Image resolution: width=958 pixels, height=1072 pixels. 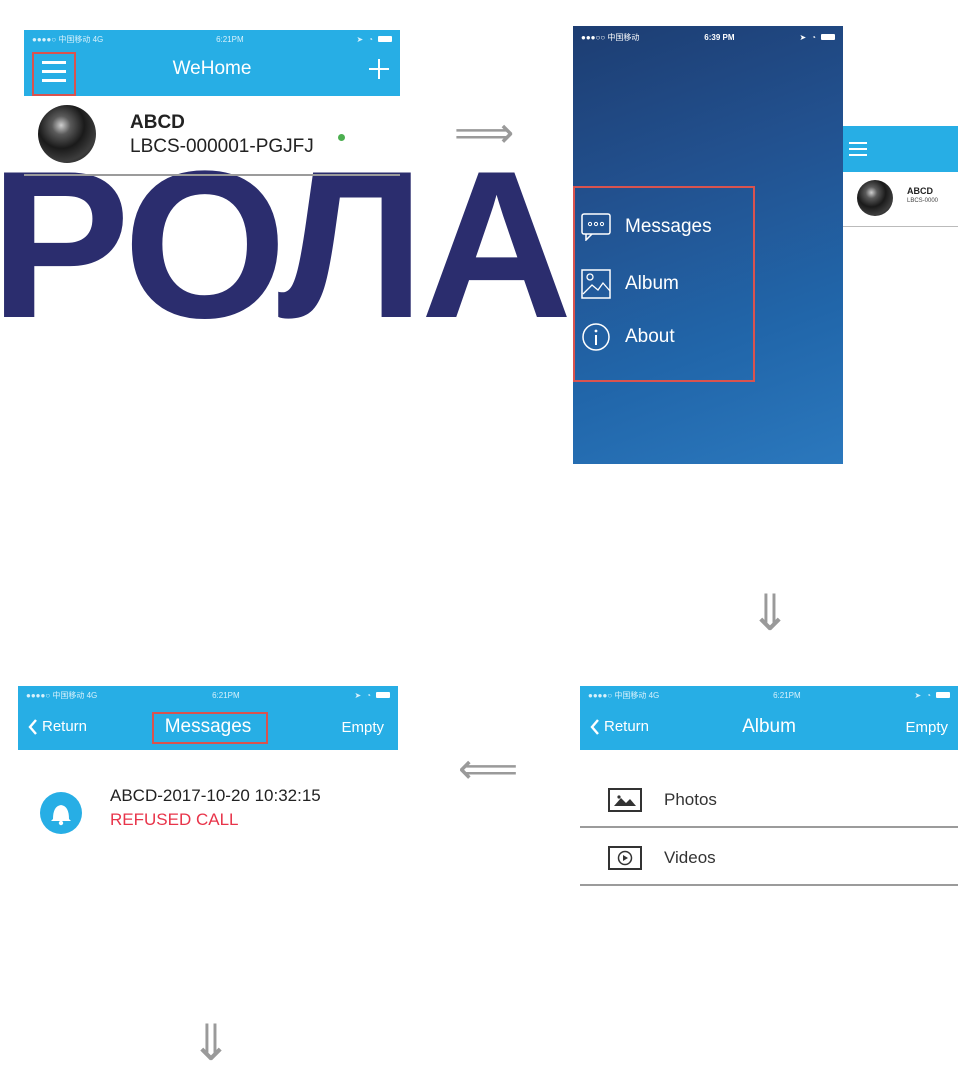 What do you see at coordinates (625, 858) in the screenshot?
I see `video-icon` at bounding box center [625, 858].